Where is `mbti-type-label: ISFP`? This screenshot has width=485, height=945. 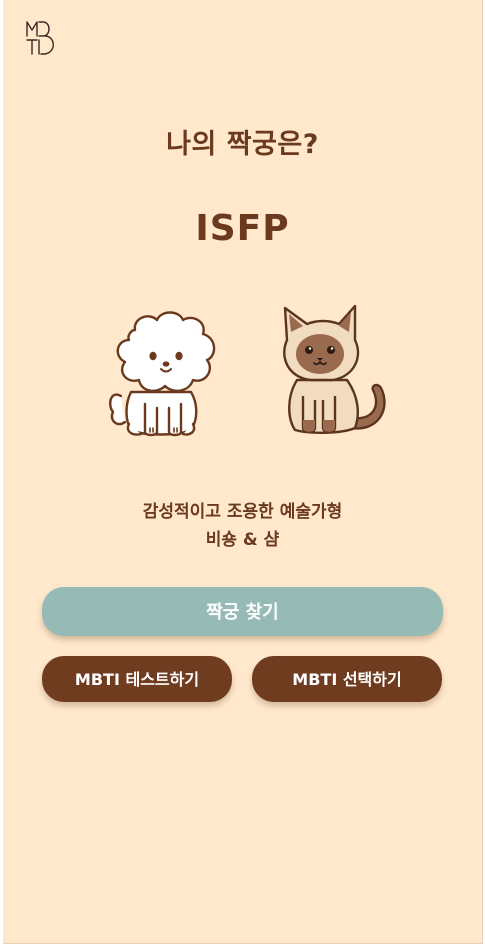 mbti-type-label: ISFP is located at coordinates (242, 228).